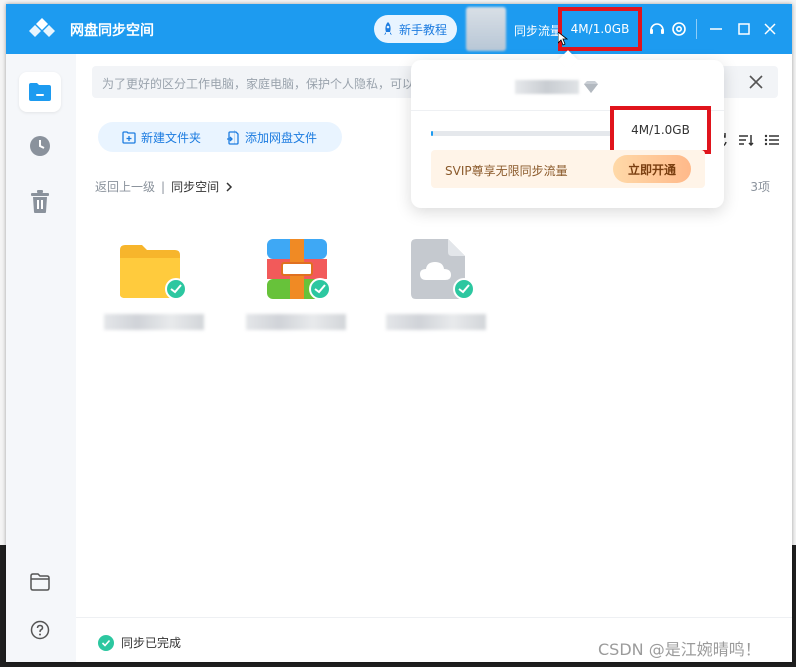  I want to click on breadcrumb-current: 同步空间, so click(195, 187).